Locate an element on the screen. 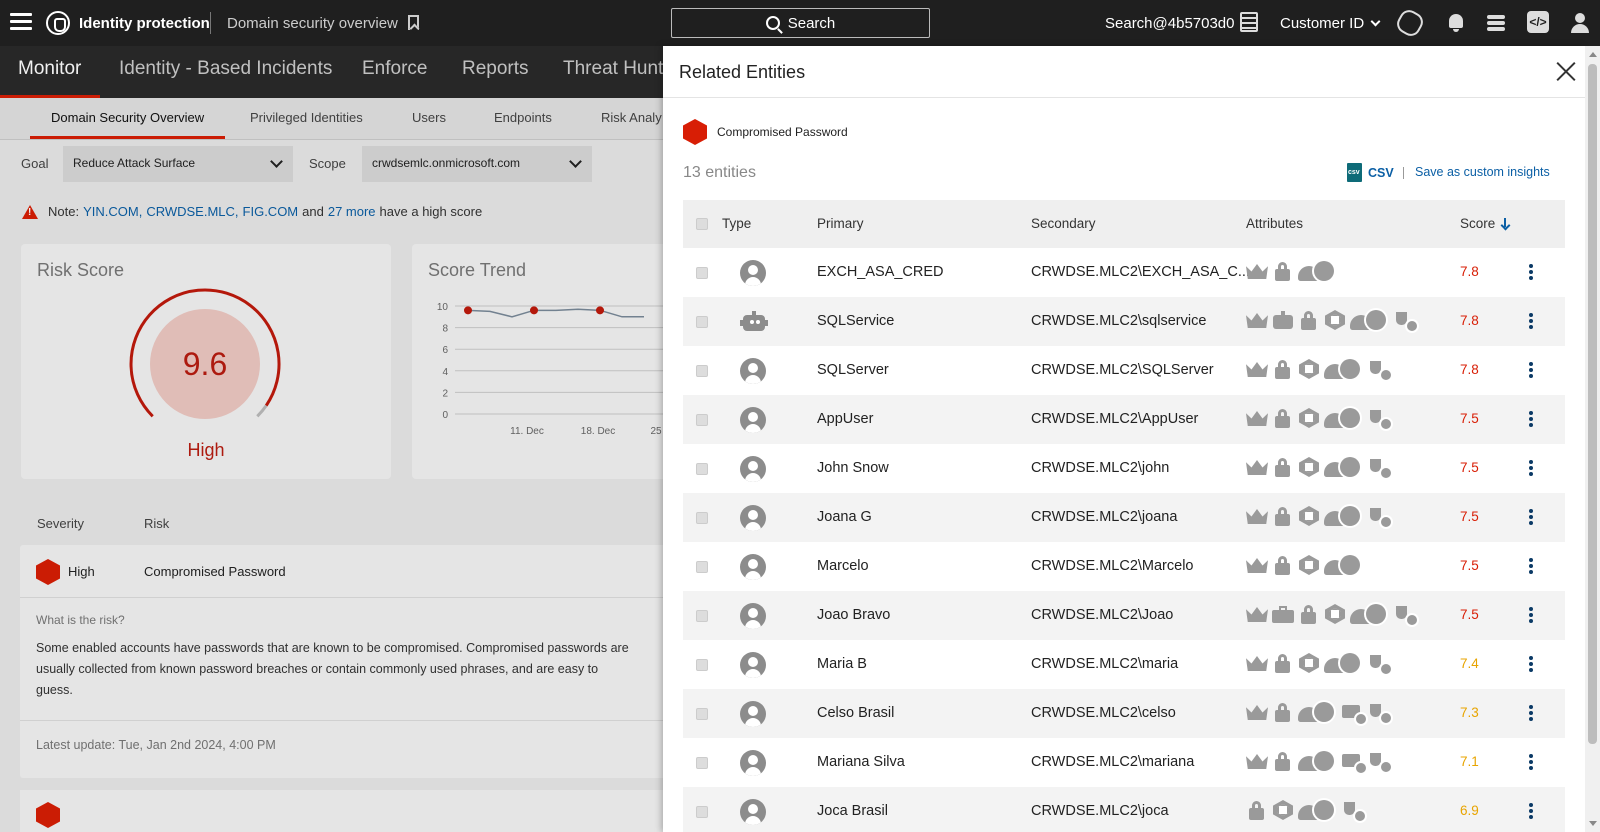  high-severity-icon is located at coordinates (48, 815).